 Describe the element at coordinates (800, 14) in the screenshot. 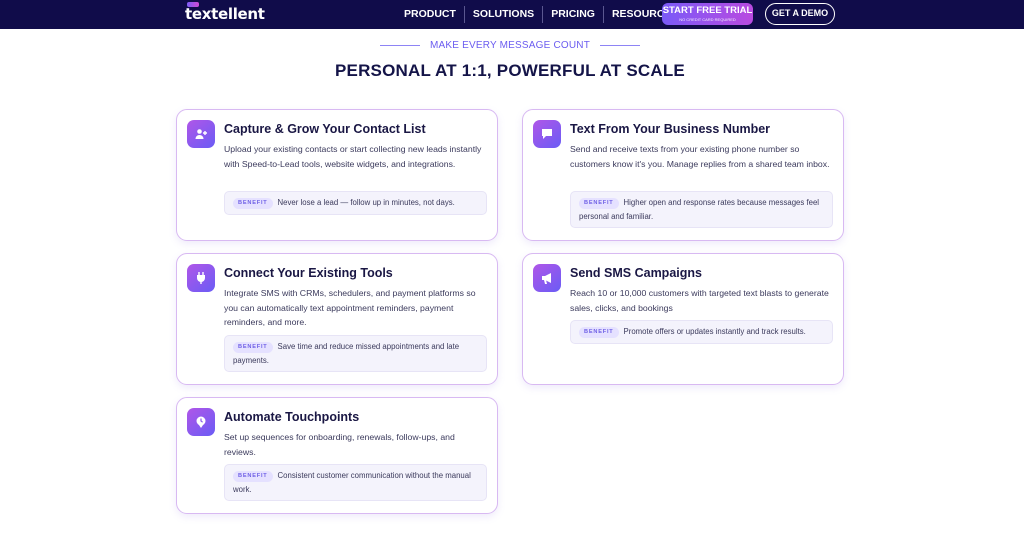

I see `get-a-demo-button: GET A DEMO` at that location.